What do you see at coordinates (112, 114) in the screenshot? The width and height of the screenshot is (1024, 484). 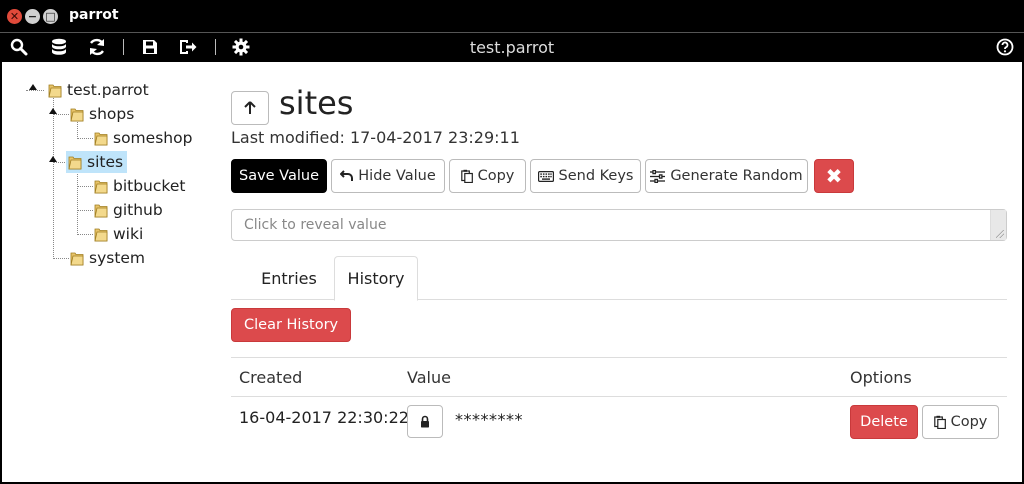 I see `tree-node-label: shops` at bounding box center [112, 114].